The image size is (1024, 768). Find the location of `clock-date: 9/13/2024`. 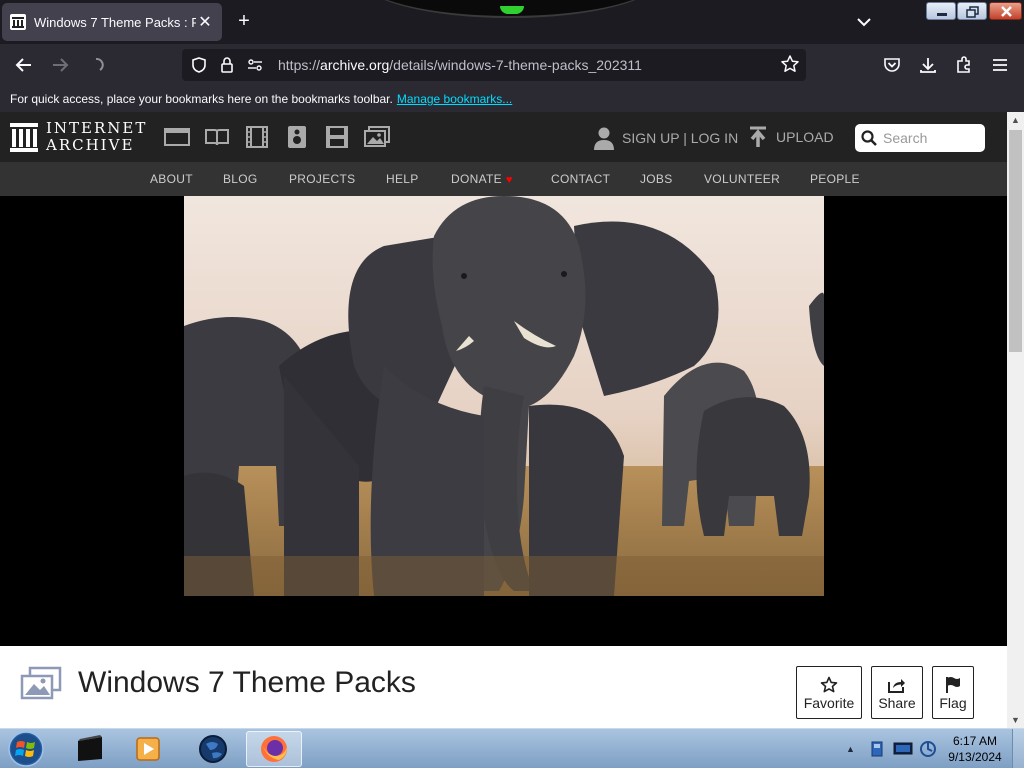

clock-date: 9/13/2024 is located at coordinates (975, 757).